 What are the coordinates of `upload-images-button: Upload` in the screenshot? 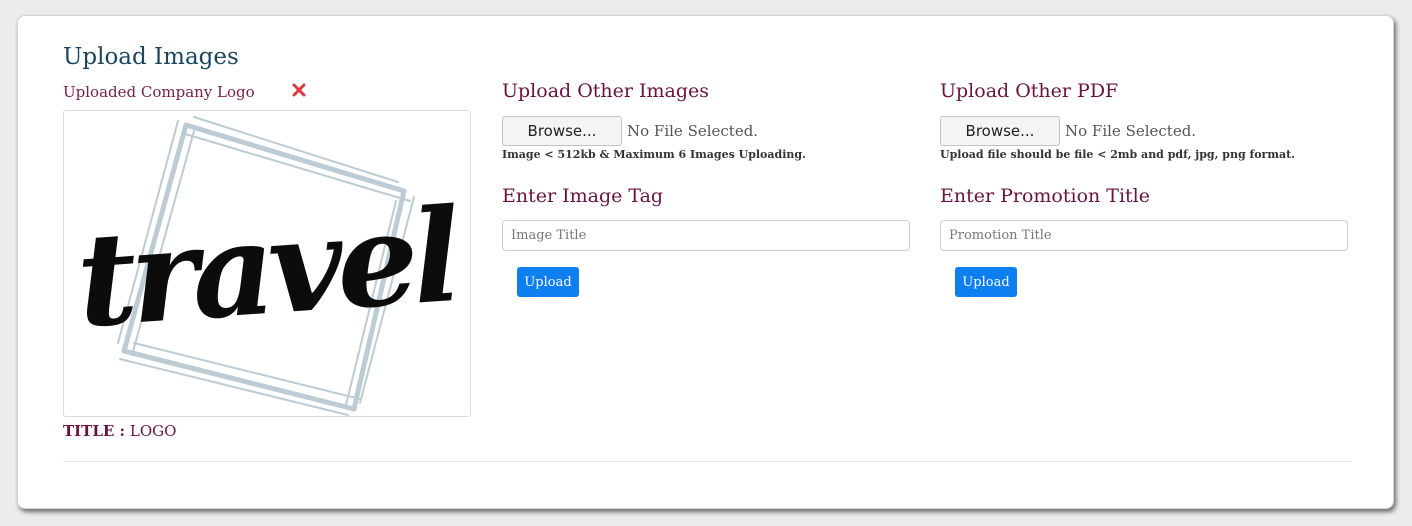 It's located at (548, 282).